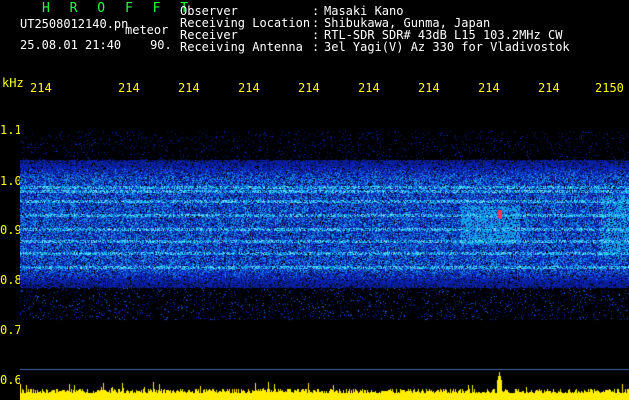 This screenshot has height=400, width=629. Describe the element at coordinates (11, 380) in the screenshot. I see `frequency-tick: 0.6` at that location.